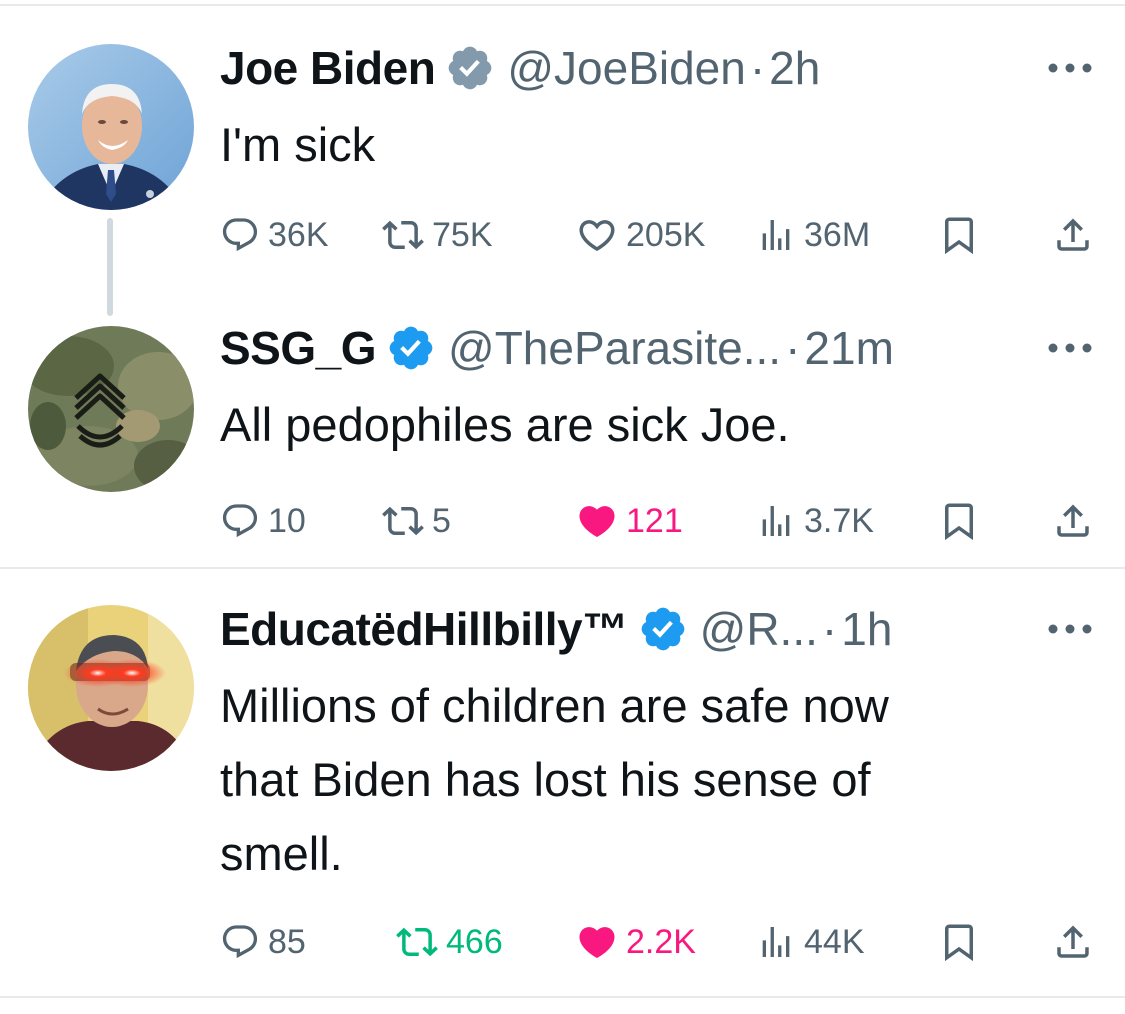 The height and width of the screenshot is (1014, 1125). I want to click on display-name: EducatëdHillbilly™, so click(424, 629).